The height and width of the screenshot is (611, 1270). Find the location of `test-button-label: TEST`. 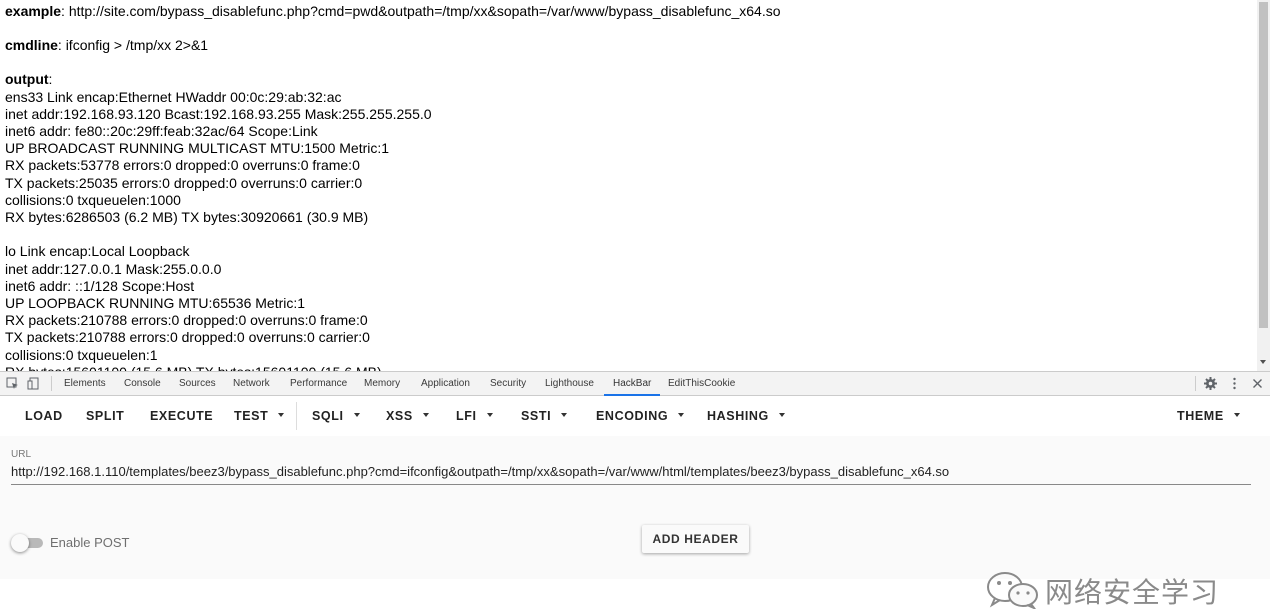

test-button-label: TEST is located at coordinates (251, 416).